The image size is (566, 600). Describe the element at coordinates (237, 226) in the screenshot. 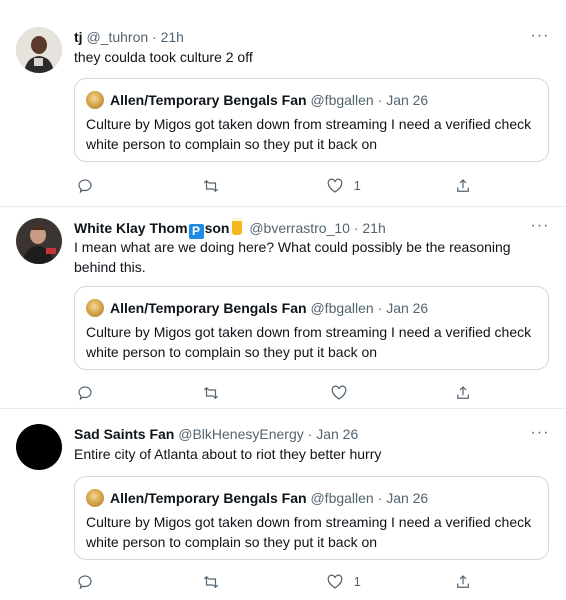

I see `beer-emoji-icon` at that location.